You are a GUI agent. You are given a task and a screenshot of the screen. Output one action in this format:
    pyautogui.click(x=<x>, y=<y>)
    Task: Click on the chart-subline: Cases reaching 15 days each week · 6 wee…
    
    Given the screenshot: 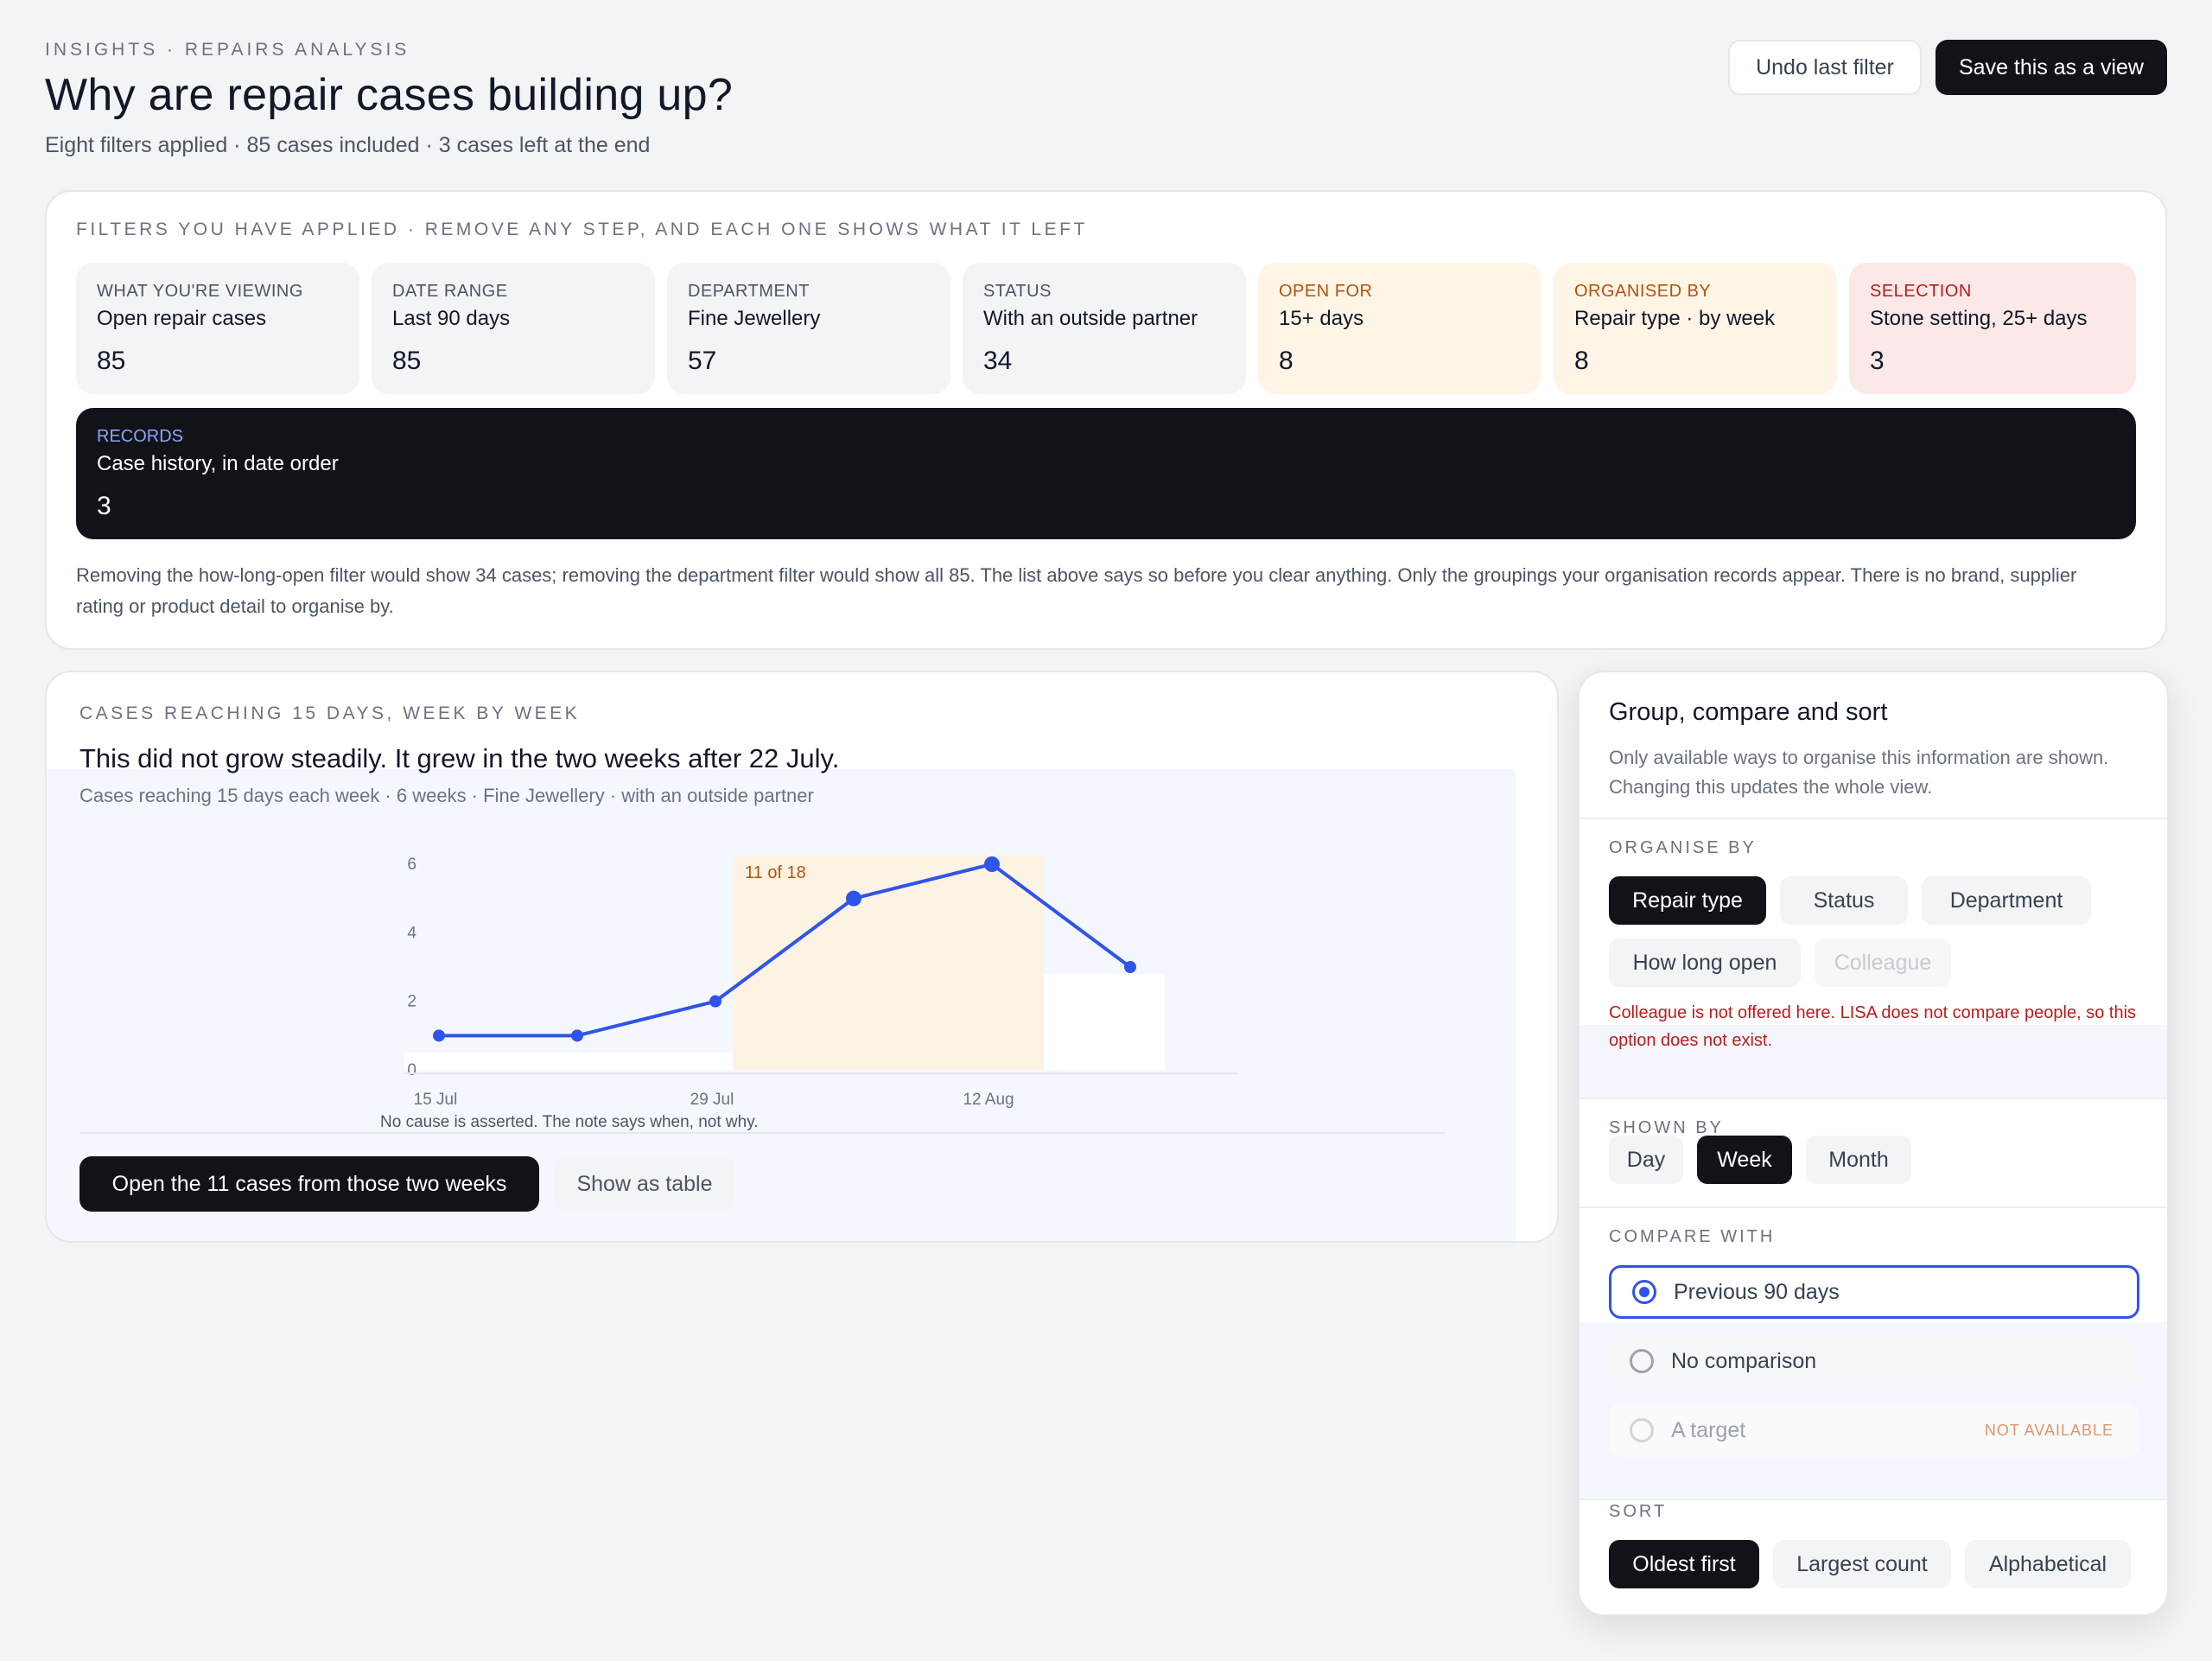 What is the action you would take?
    pyautogui.click(x=446, y=795)
    